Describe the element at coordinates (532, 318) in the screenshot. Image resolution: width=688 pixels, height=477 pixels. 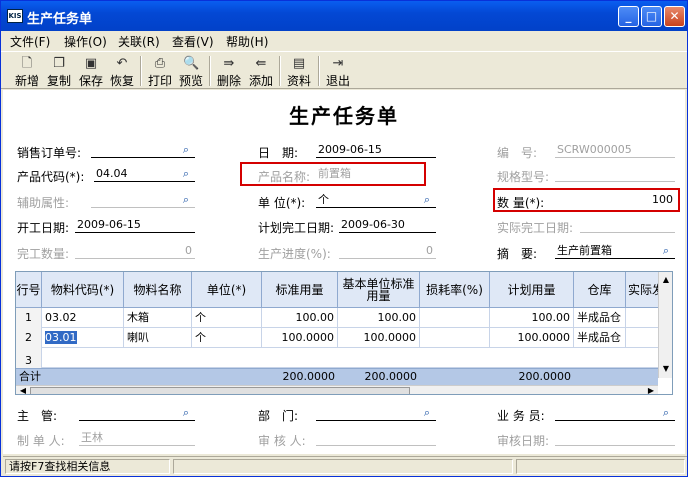
I see `cell-plan-qty: 100.00` at that location.